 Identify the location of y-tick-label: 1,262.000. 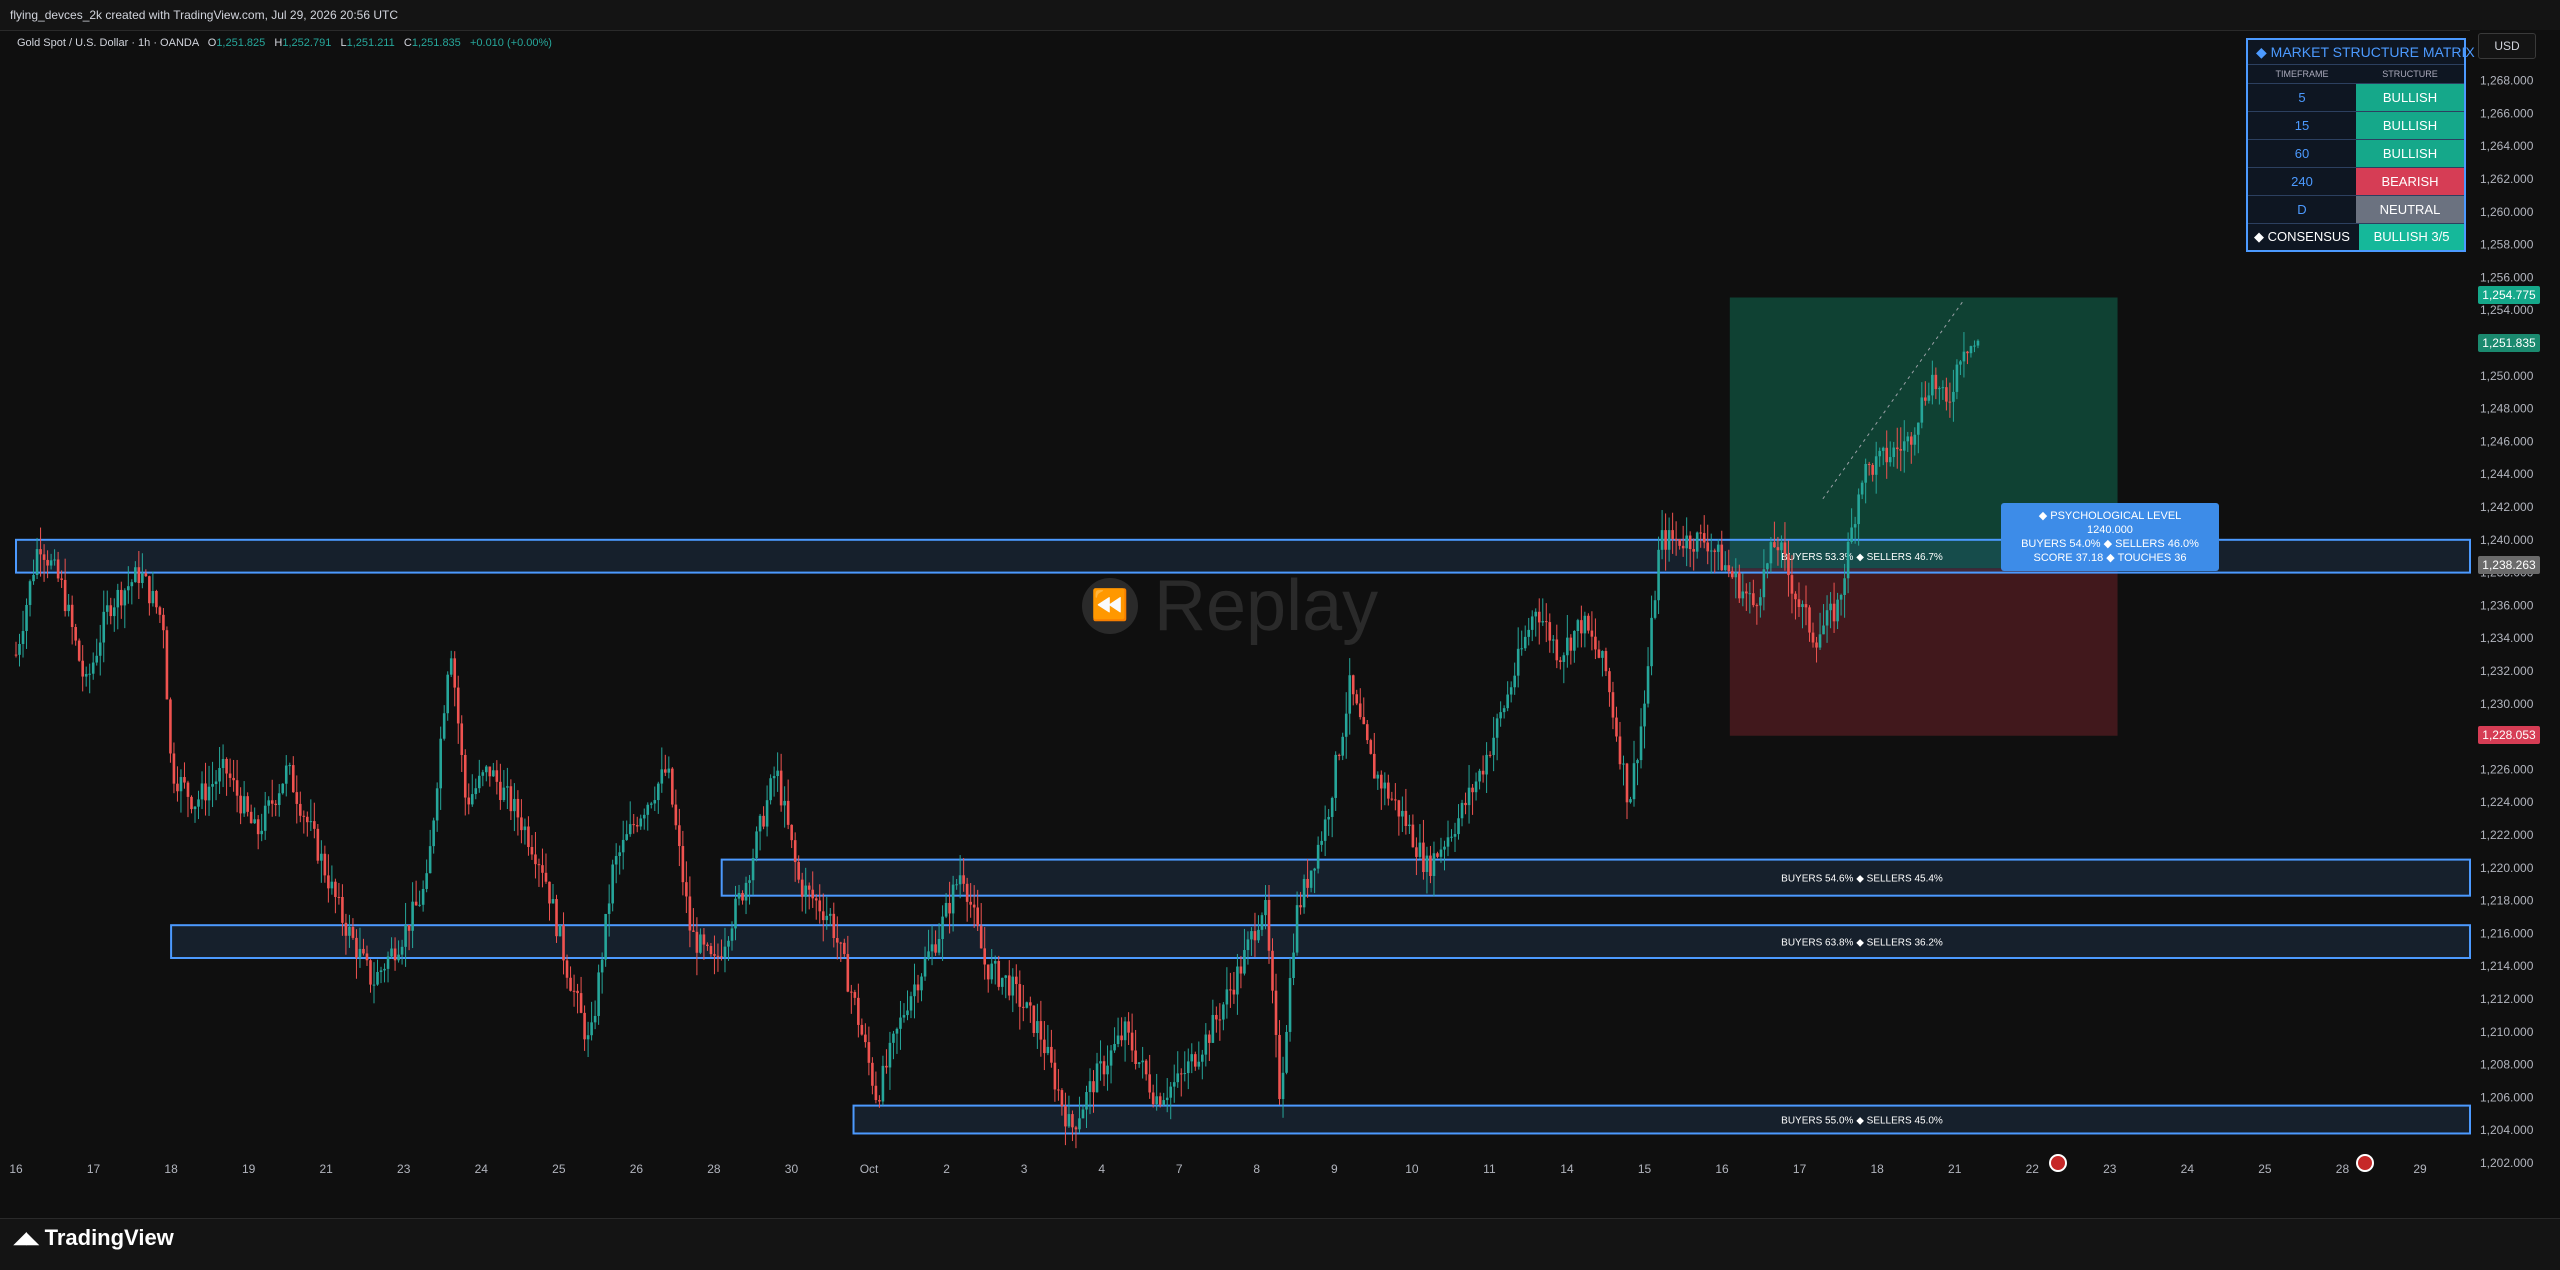
(2507, 179).